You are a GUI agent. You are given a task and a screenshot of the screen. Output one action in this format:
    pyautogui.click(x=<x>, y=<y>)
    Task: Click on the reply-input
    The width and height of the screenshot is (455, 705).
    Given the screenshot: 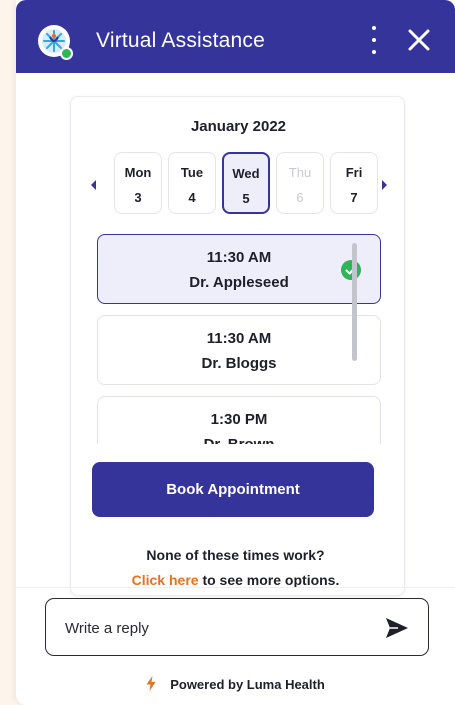 What is the action you would take?
    pyautogui.click(x=215, y=628)
    